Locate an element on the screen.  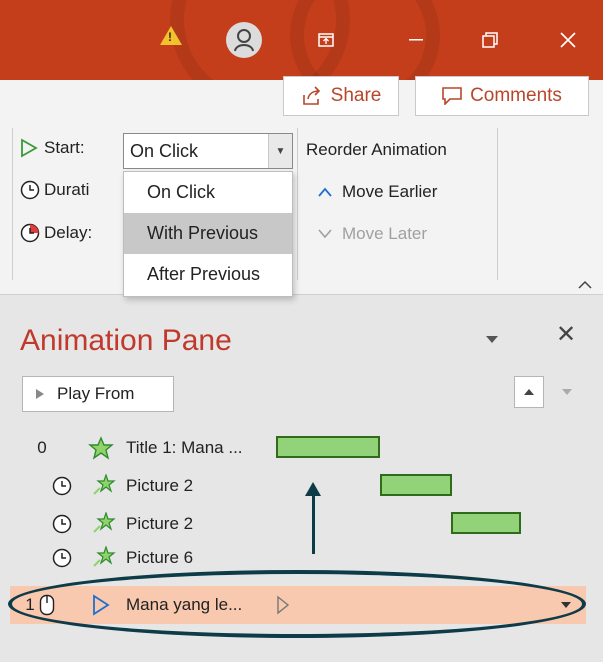
move-earlier-button: Move Earlier is located at coordinates (377, 192).